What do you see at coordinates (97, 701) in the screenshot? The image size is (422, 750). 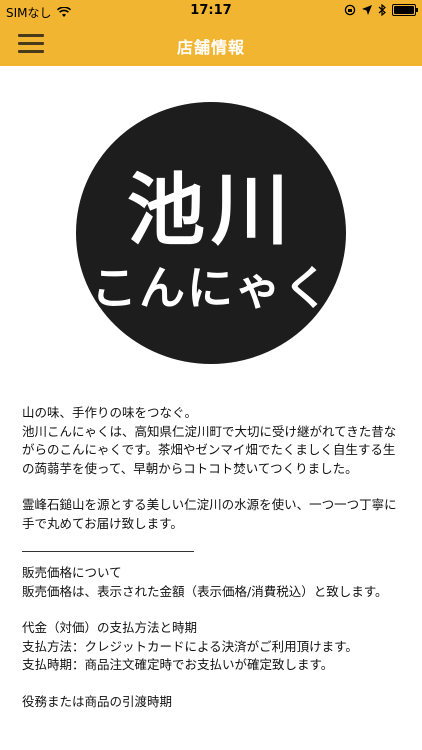 I see `delivery-heading: 役務または商品の引渡時期` at bounding box center [97, 701].